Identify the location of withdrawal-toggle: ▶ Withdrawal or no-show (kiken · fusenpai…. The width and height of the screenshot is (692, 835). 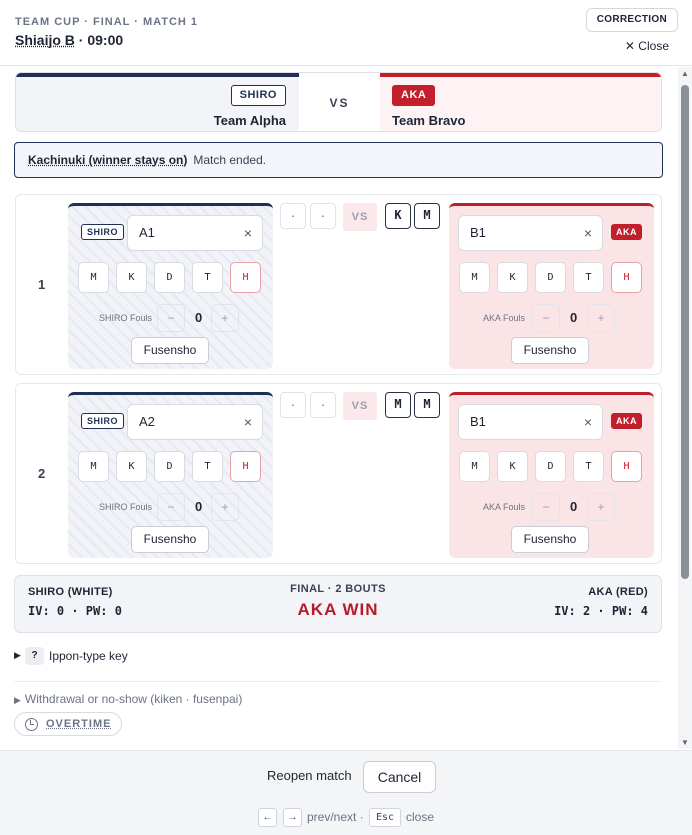
(128, 699).